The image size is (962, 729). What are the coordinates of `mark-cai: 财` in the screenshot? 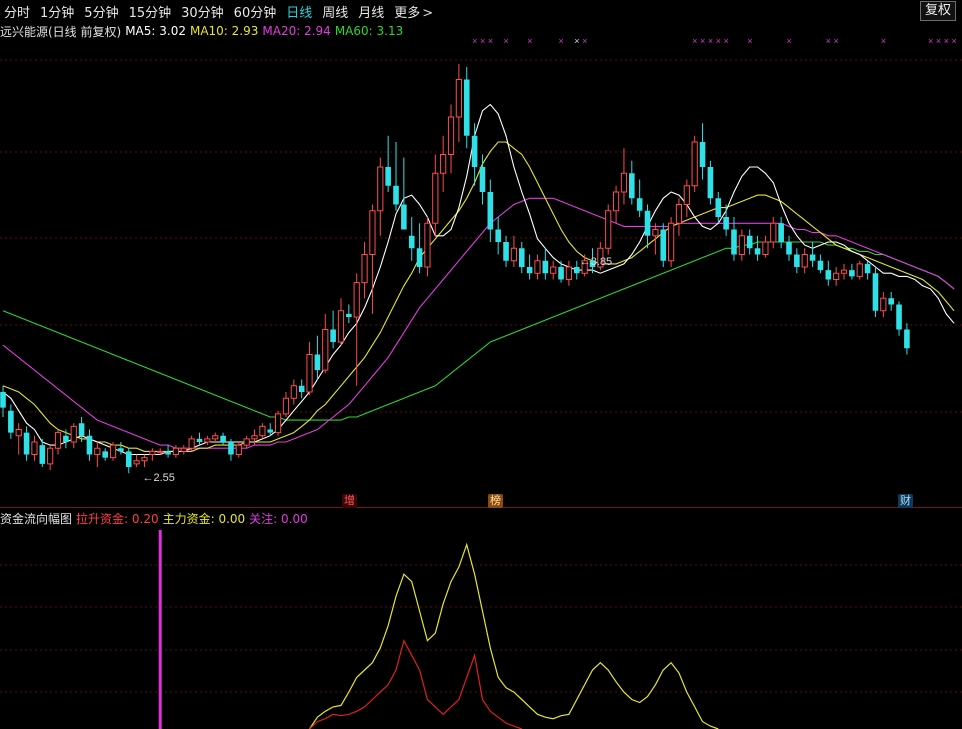 It's located at (905, 501).